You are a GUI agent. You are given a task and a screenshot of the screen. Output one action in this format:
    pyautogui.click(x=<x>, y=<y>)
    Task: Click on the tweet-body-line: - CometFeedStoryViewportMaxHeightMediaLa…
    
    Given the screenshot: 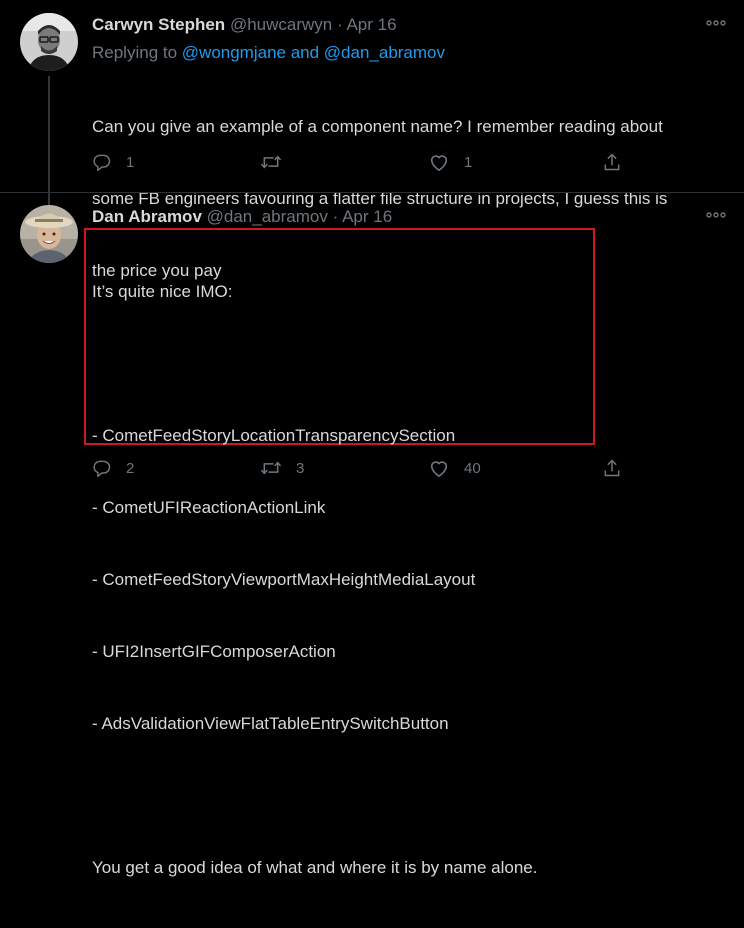 What is the action you would take?
    pyautogui.click(x=284, y=579)
    